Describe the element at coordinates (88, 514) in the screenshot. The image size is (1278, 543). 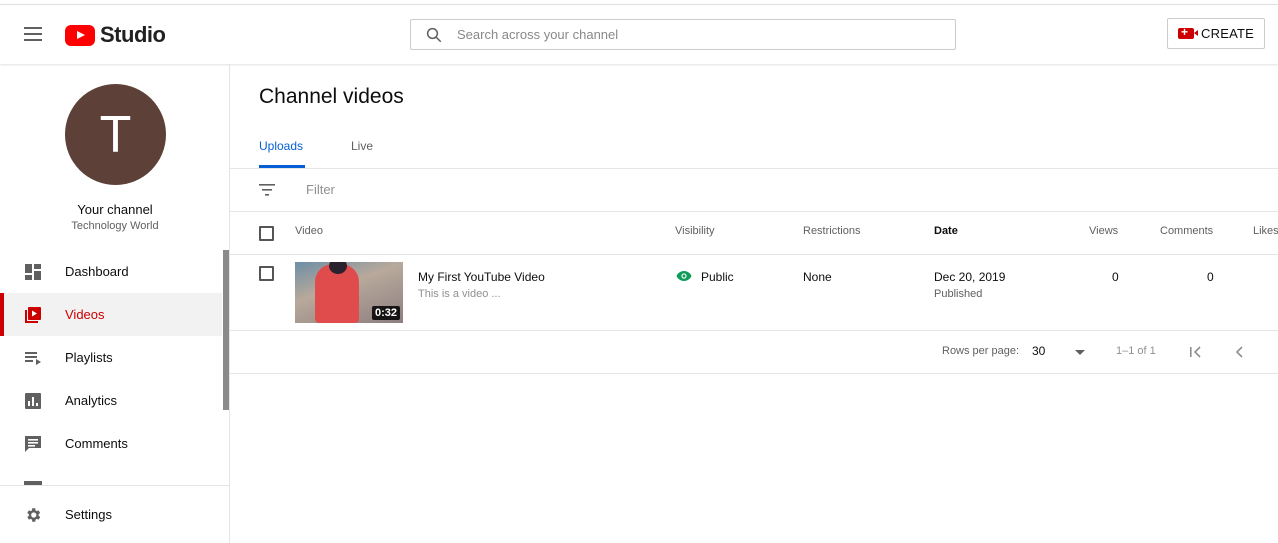
I see `sidebar-item-label: Settings` at that location.